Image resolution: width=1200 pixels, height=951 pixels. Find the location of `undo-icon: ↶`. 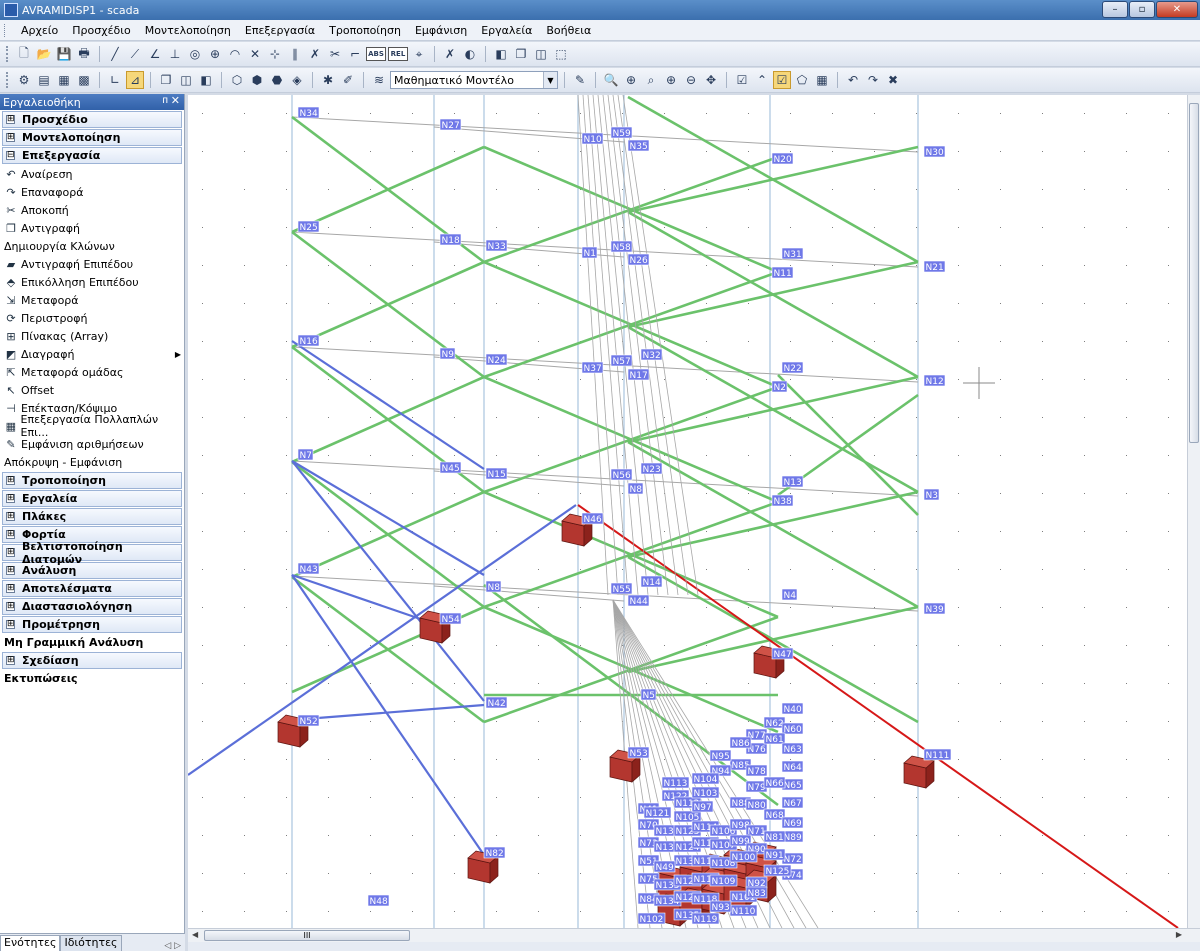

undo-icon: ↶ is located at coordinates (853, 80).